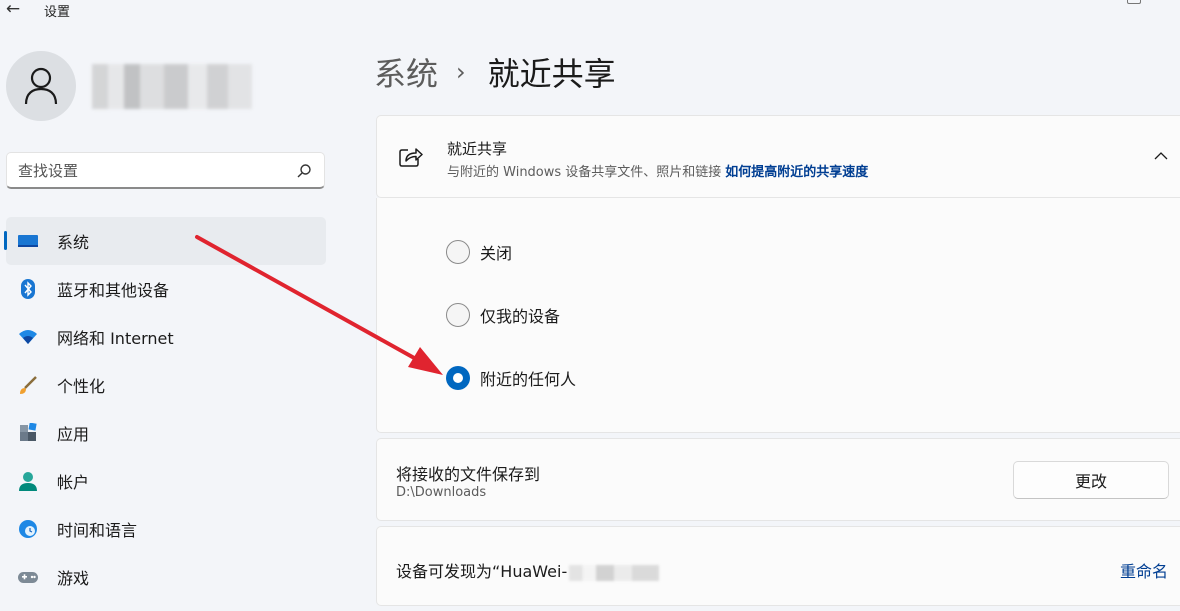  What do you see at coordinates (166, 529) in the screenshot?
I see `sidebar-item-time-language: 时间和语言` at bounding box center [166, 529].